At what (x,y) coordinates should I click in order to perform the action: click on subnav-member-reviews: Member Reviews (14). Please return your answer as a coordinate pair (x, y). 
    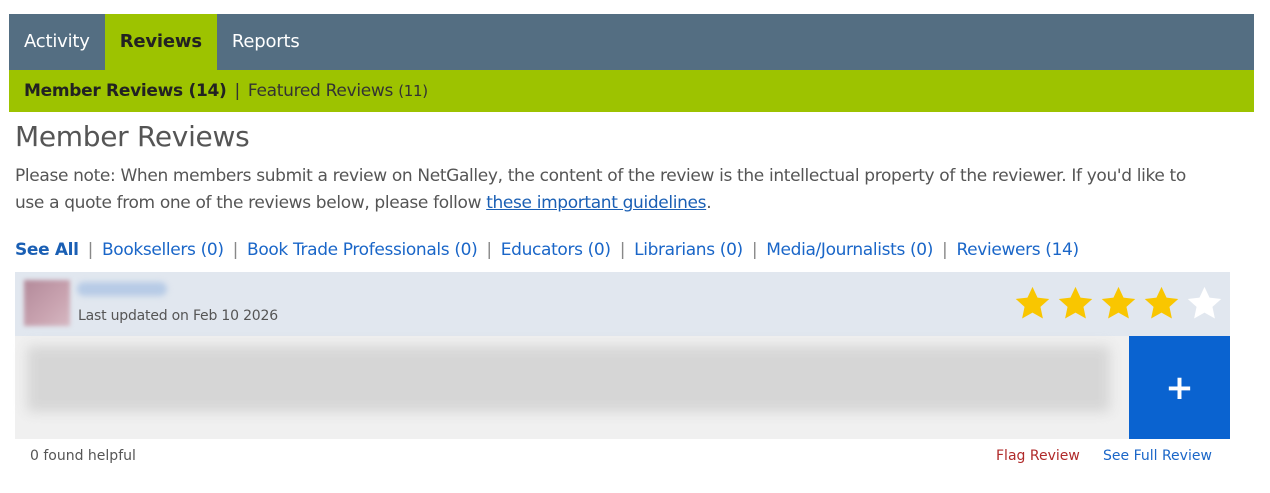
    Looking at the image, I should click on (125, 91).